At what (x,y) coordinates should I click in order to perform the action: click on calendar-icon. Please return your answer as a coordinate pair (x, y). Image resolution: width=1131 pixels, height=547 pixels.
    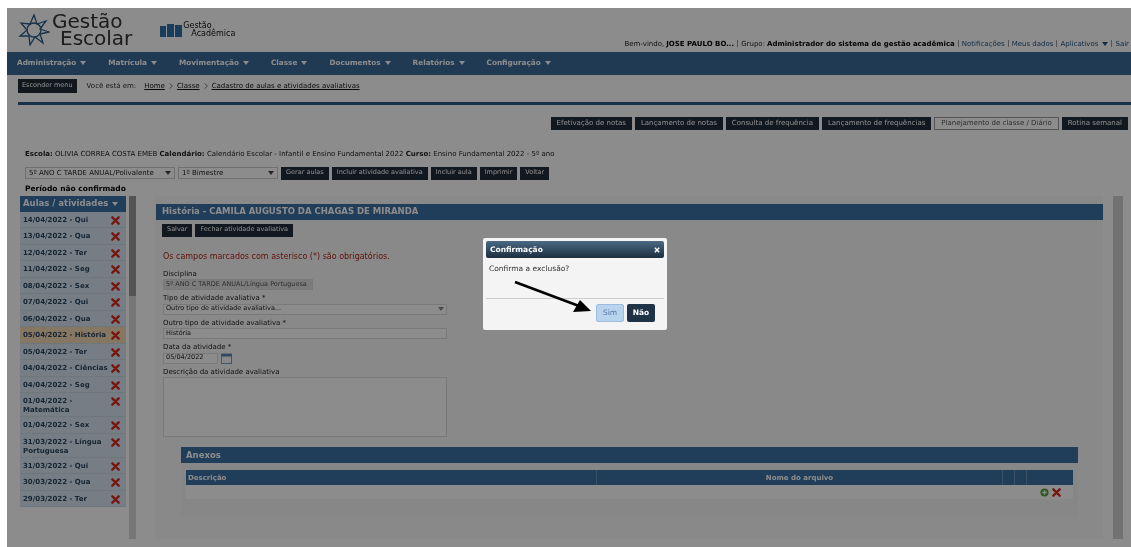
    Looking at the image, I should click on (226, 358).